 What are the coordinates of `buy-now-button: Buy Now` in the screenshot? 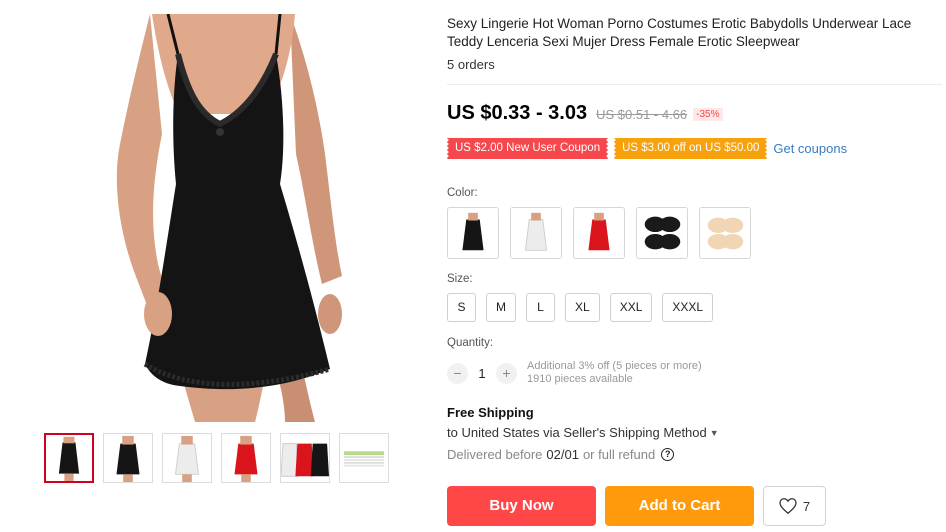 It's located at (521, 506).